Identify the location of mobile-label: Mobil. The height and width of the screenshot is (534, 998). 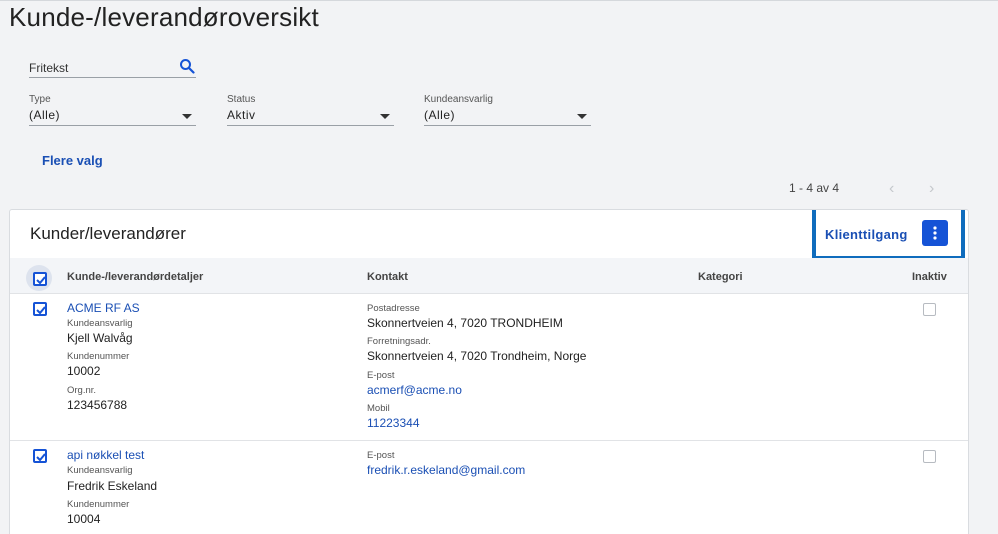
(378, 408).